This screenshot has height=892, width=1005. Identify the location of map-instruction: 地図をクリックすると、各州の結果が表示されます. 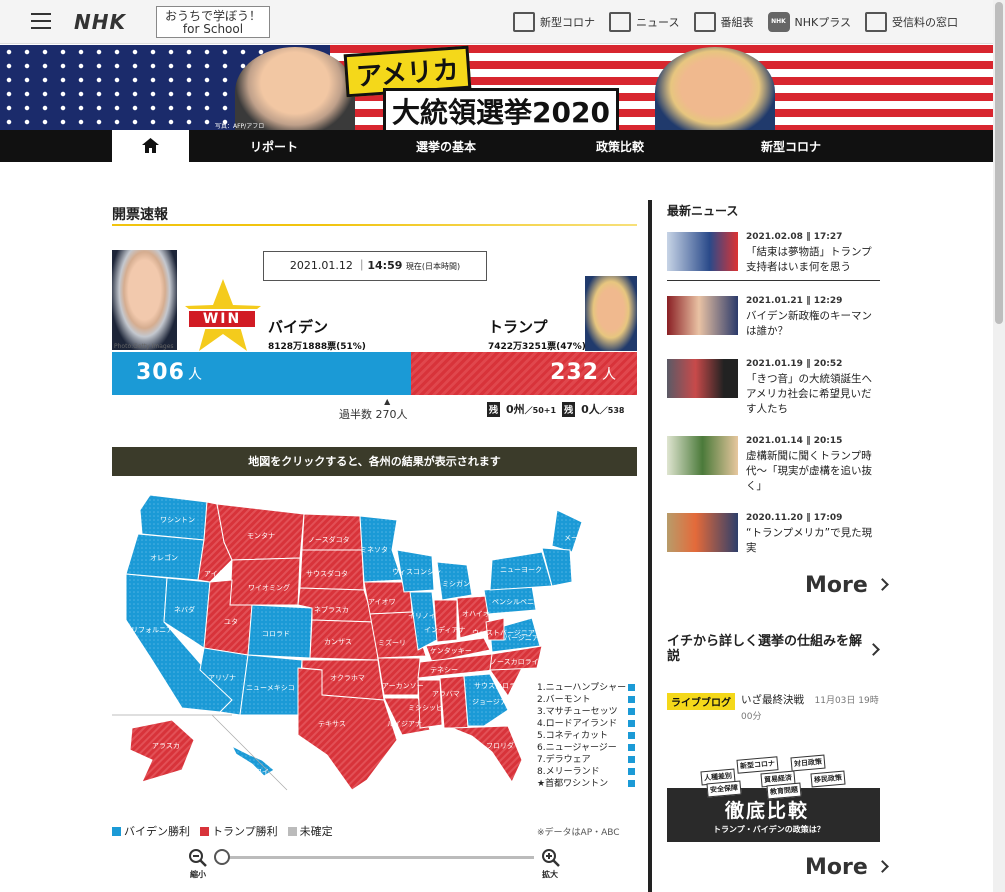
(374, 461).